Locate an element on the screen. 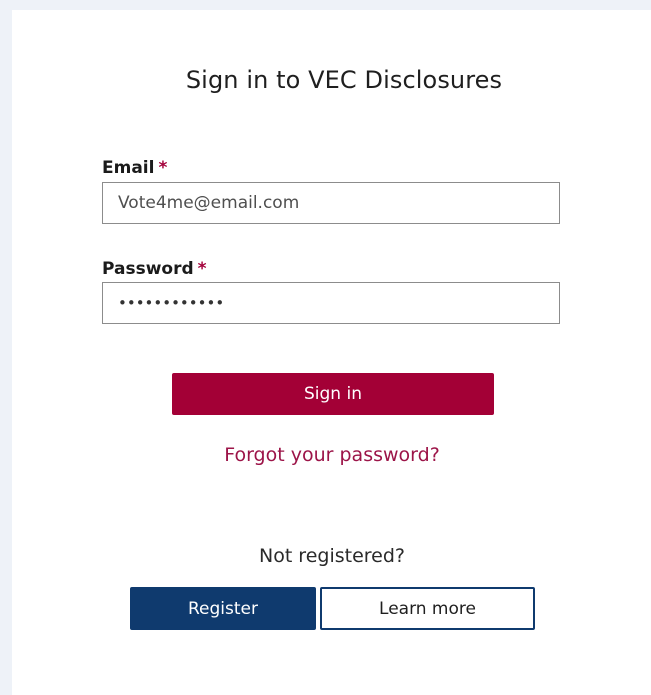 Image resolution: width=651 pixels, height=695 pixels. not-registered-text: Not registered? is located at coordinates (332, 556).